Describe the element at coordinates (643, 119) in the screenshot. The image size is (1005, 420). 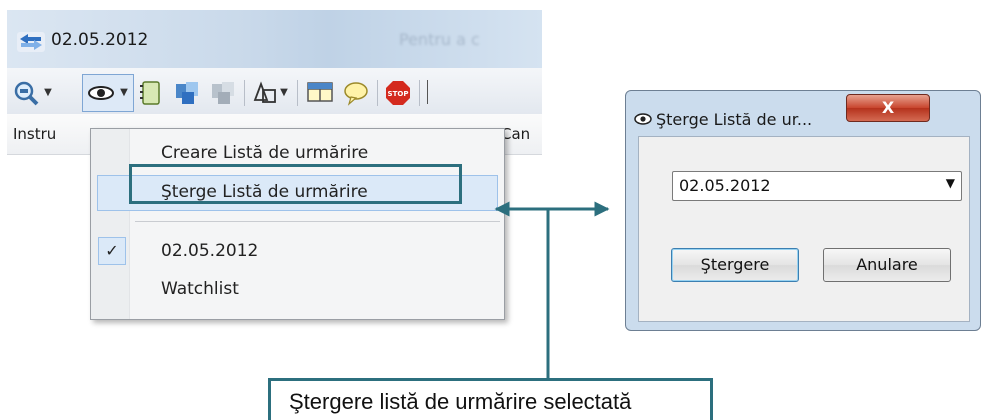
I see `eye-icon` at that location.